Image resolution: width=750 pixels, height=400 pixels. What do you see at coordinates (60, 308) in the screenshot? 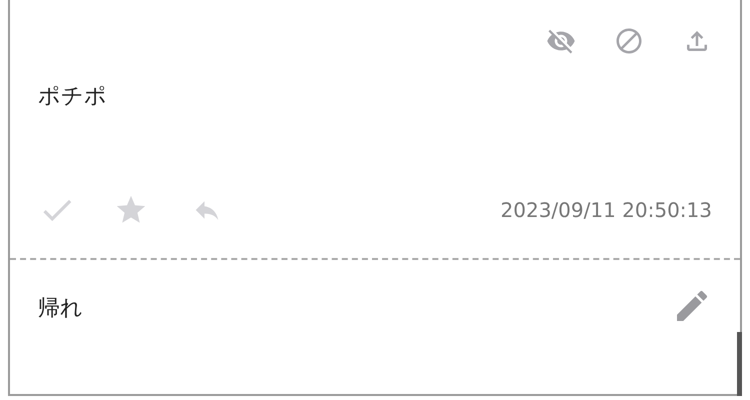
I see `reply-text: 帰れ` at bounding box center [60, 308].